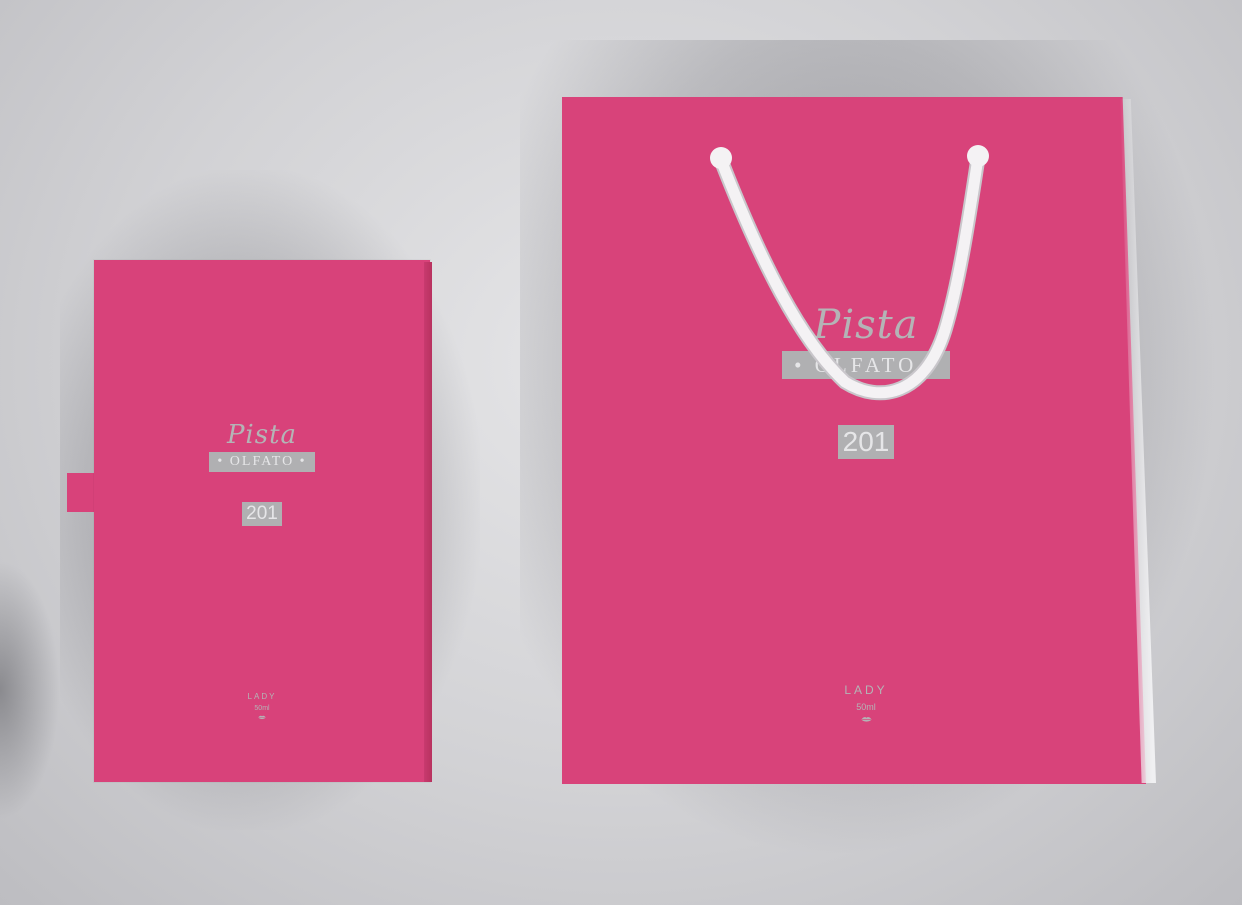 The image size is (1242, 905). What do you see at coordinates (262, 708) in the screenshot?
I see `box-volume-label: 50ml` at bounding box center [262, 708].